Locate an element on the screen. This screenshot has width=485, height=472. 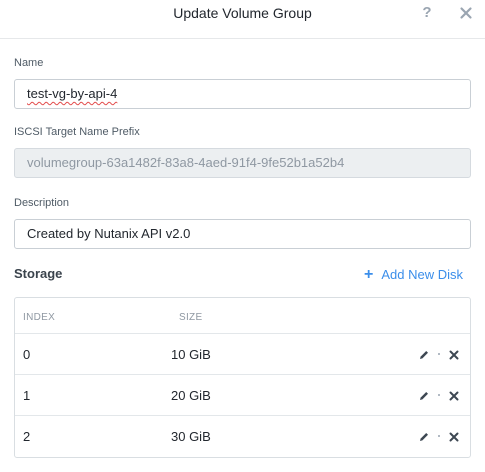
storage-section-title: Storage is located at coordinates (38, 273).